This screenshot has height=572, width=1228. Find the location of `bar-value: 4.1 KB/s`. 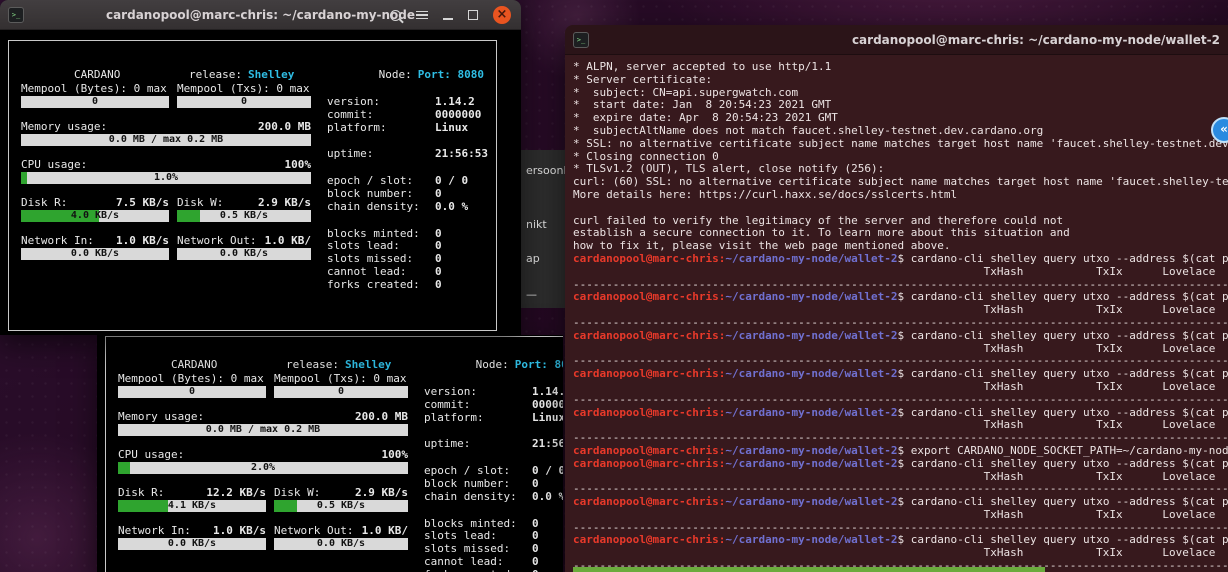

bar-value: 4.1 KB/s is located at coordinates (192, 505).